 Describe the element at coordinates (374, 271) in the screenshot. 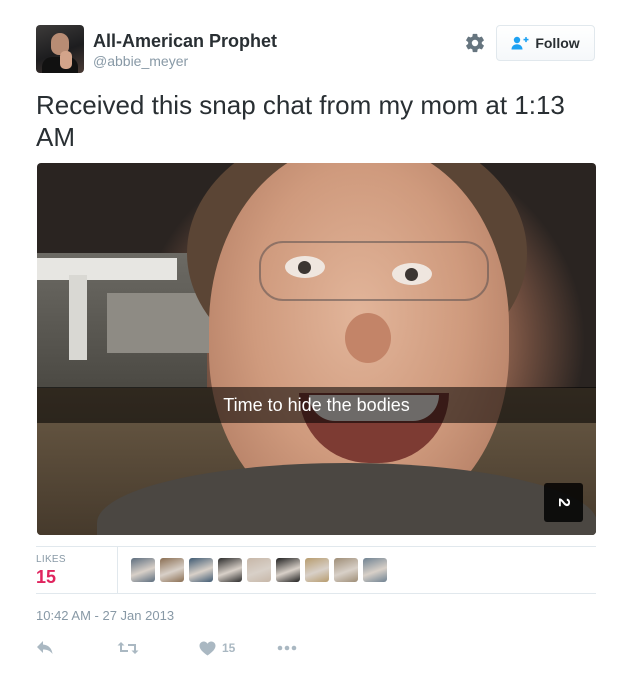

I see `photo-glasses` at that location.